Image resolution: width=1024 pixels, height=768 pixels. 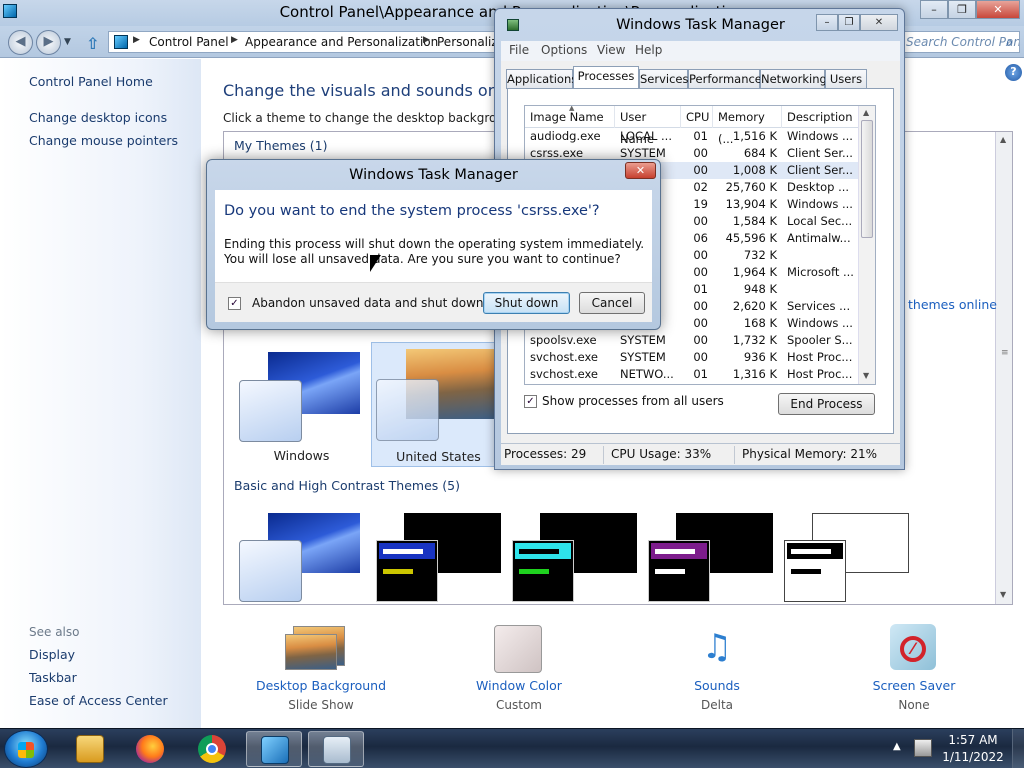 What do you see at coordinates (751, 238) in the screenshot?
I see `process-mem: 45,596 K` at bounding box center [751, 238].